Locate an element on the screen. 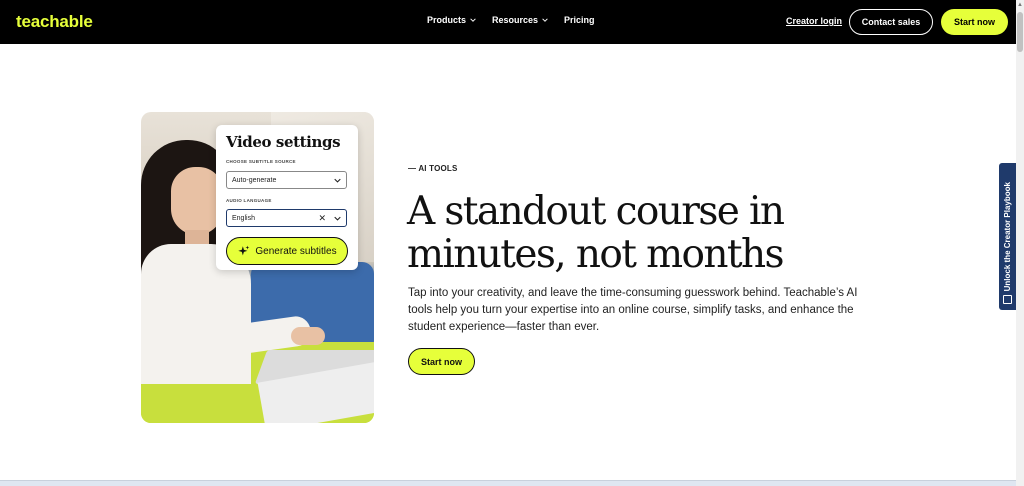  start-now-hero-button: Start now is located at coordinates (441, 361).